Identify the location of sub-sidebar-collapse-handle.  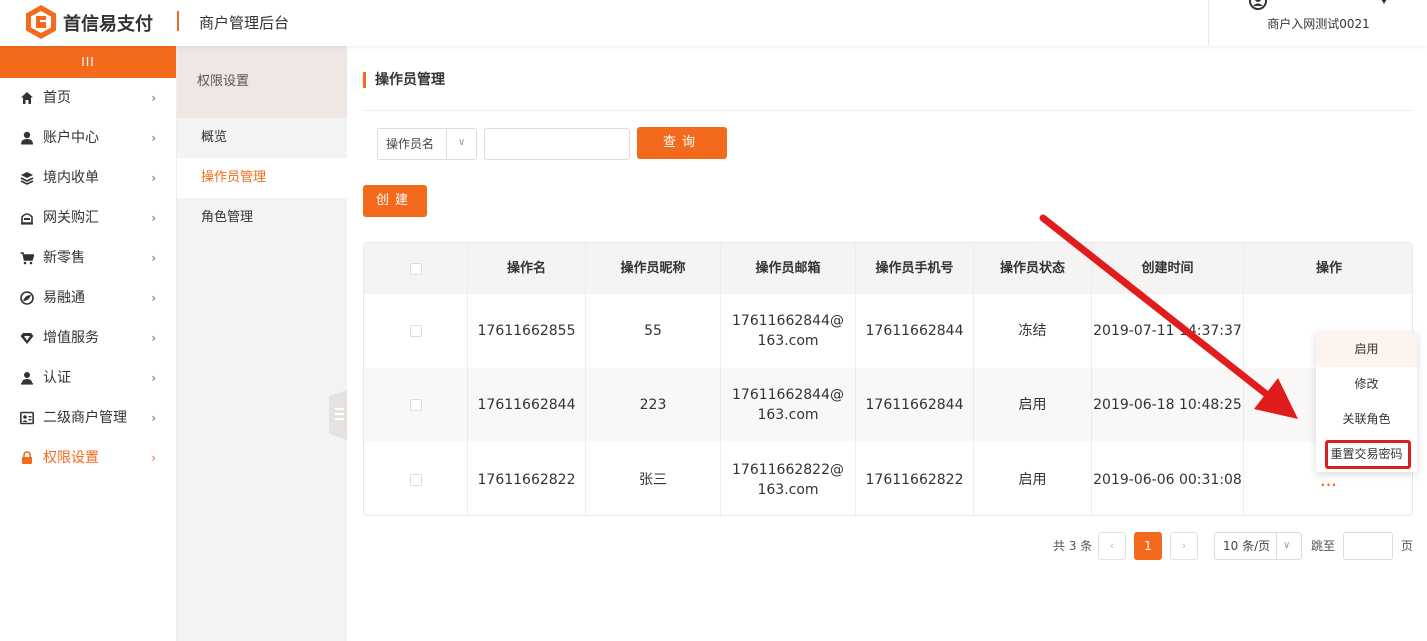
(338, 415).